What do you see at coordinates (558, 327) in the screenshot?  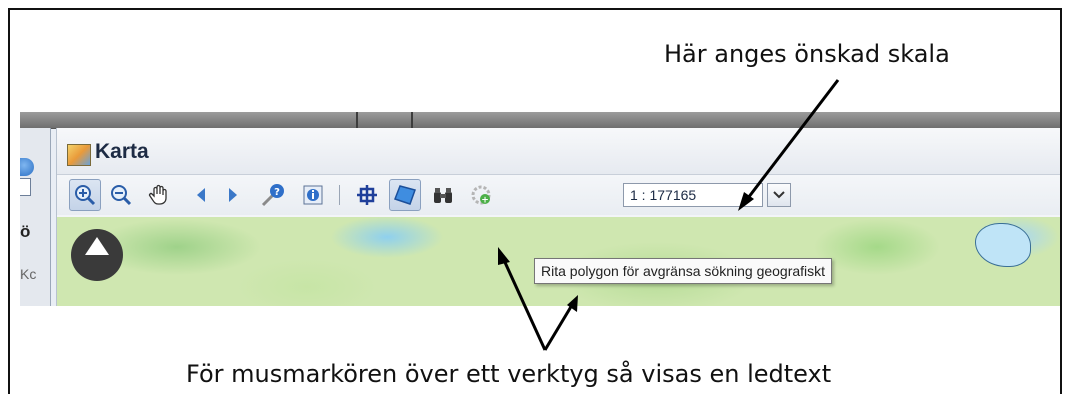 I see `tooltip-pointer-arrow` at bounding box center [558, 327].